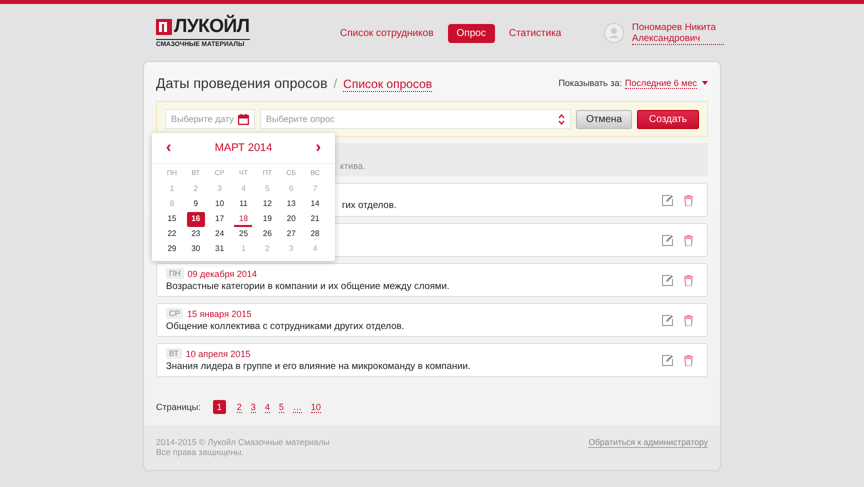  I want to click on sort-icon, so click(562, 119).